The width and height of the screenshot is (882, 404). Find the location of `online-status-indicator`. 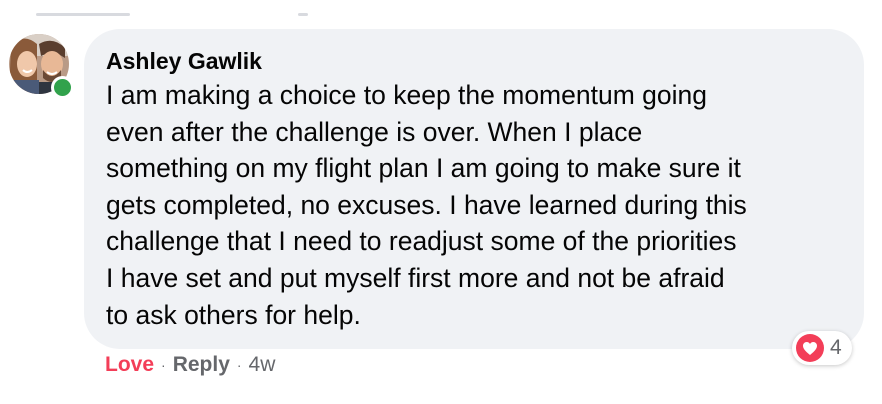

online-status-indicator is located at coordinates (62, 87).